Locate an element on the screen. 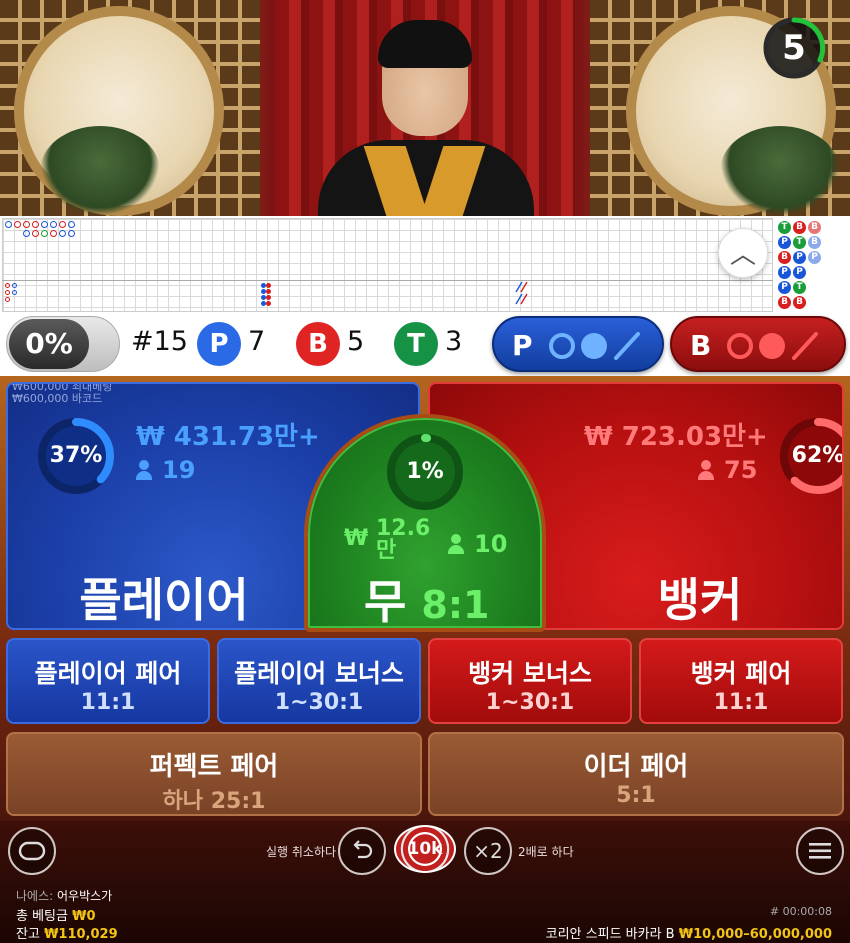 The width and height of the screenshot is (850, 943). tie-percent-ring: 1% is located at coordinates (425, 472).